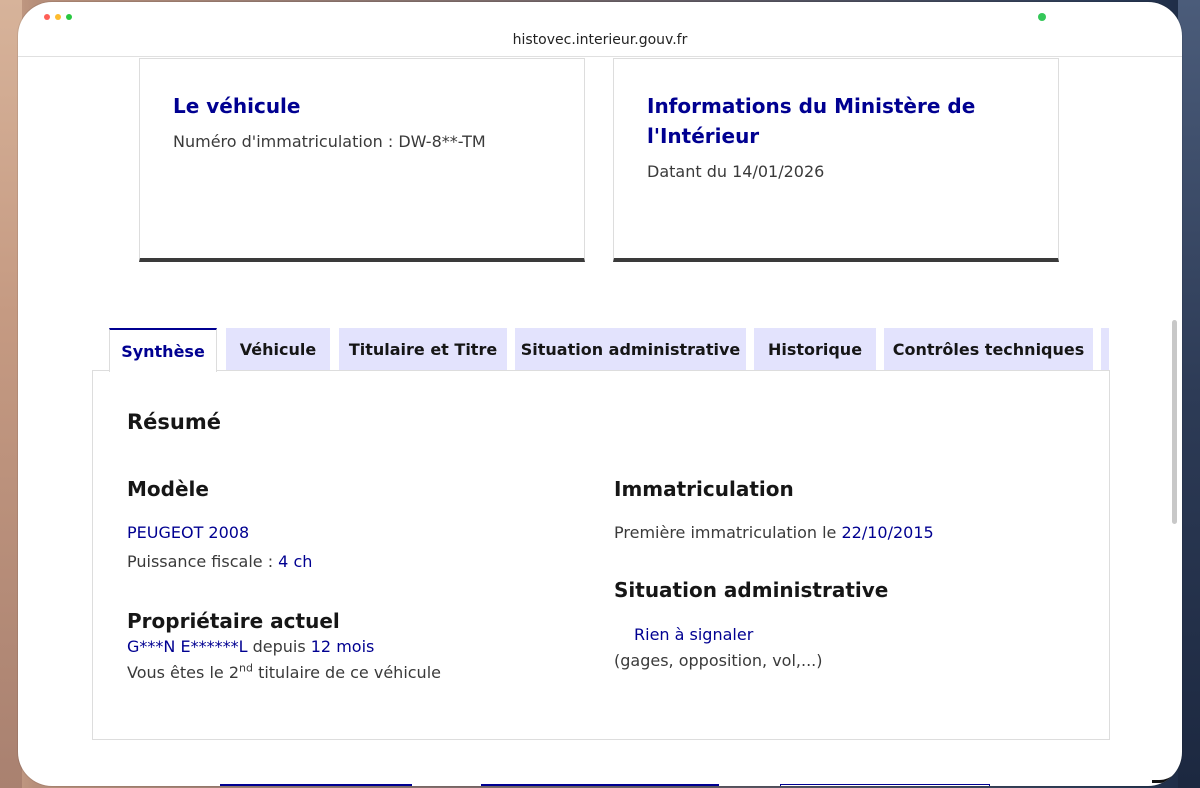 Image resolution: width=1200 pixels, height=788 pixels. I want to click on ministry-card-title-line1: Informations du Ministère de, so click(811, 106).